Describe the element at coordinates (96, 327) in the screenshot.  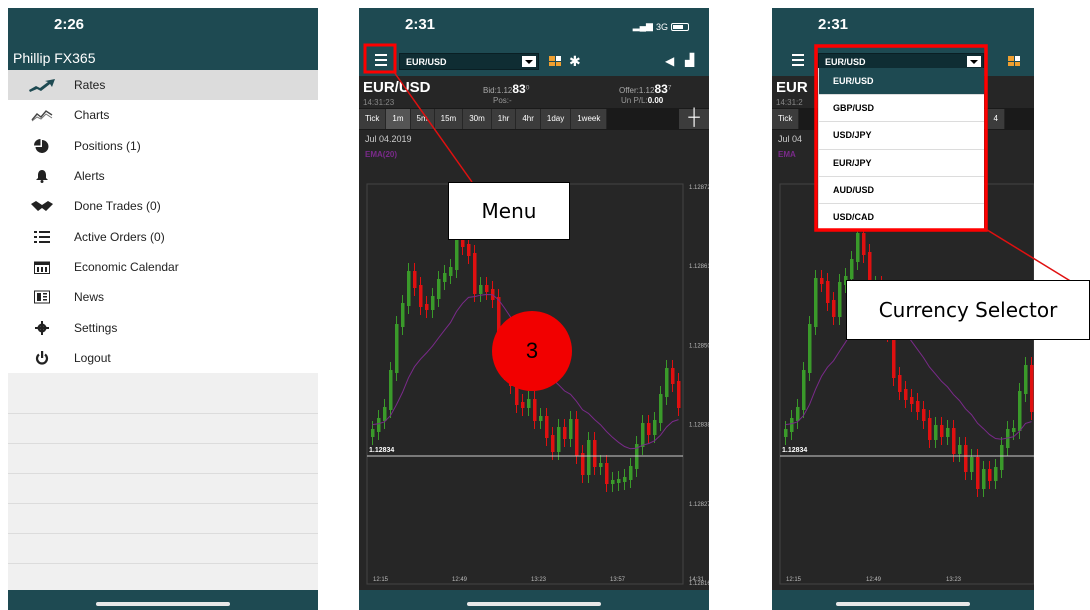
I see `menu-label: Settings` at that location.